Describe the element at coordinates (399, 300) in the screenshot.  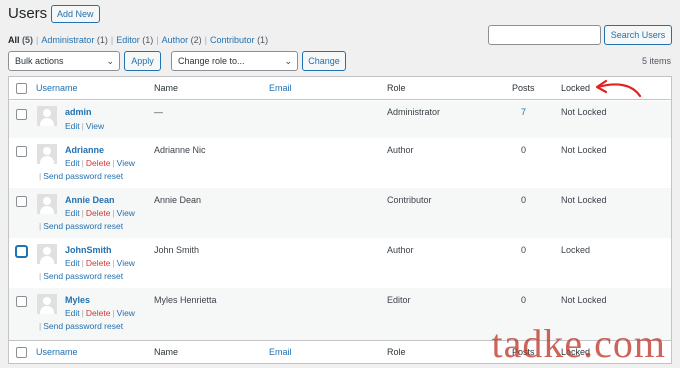
I see `user-role: Editor` at that location.